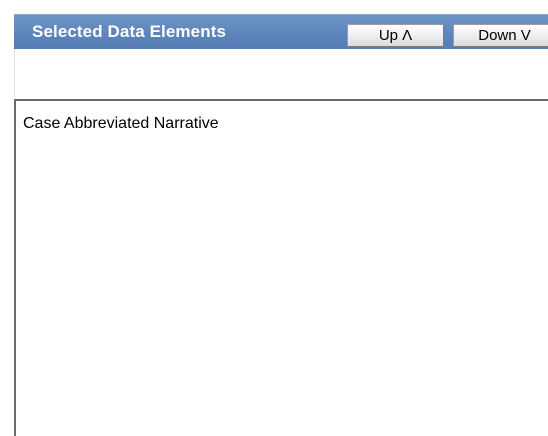  I want to click on panel-header: Selected Data Elements Up Λ Down V, so click(281, 31).